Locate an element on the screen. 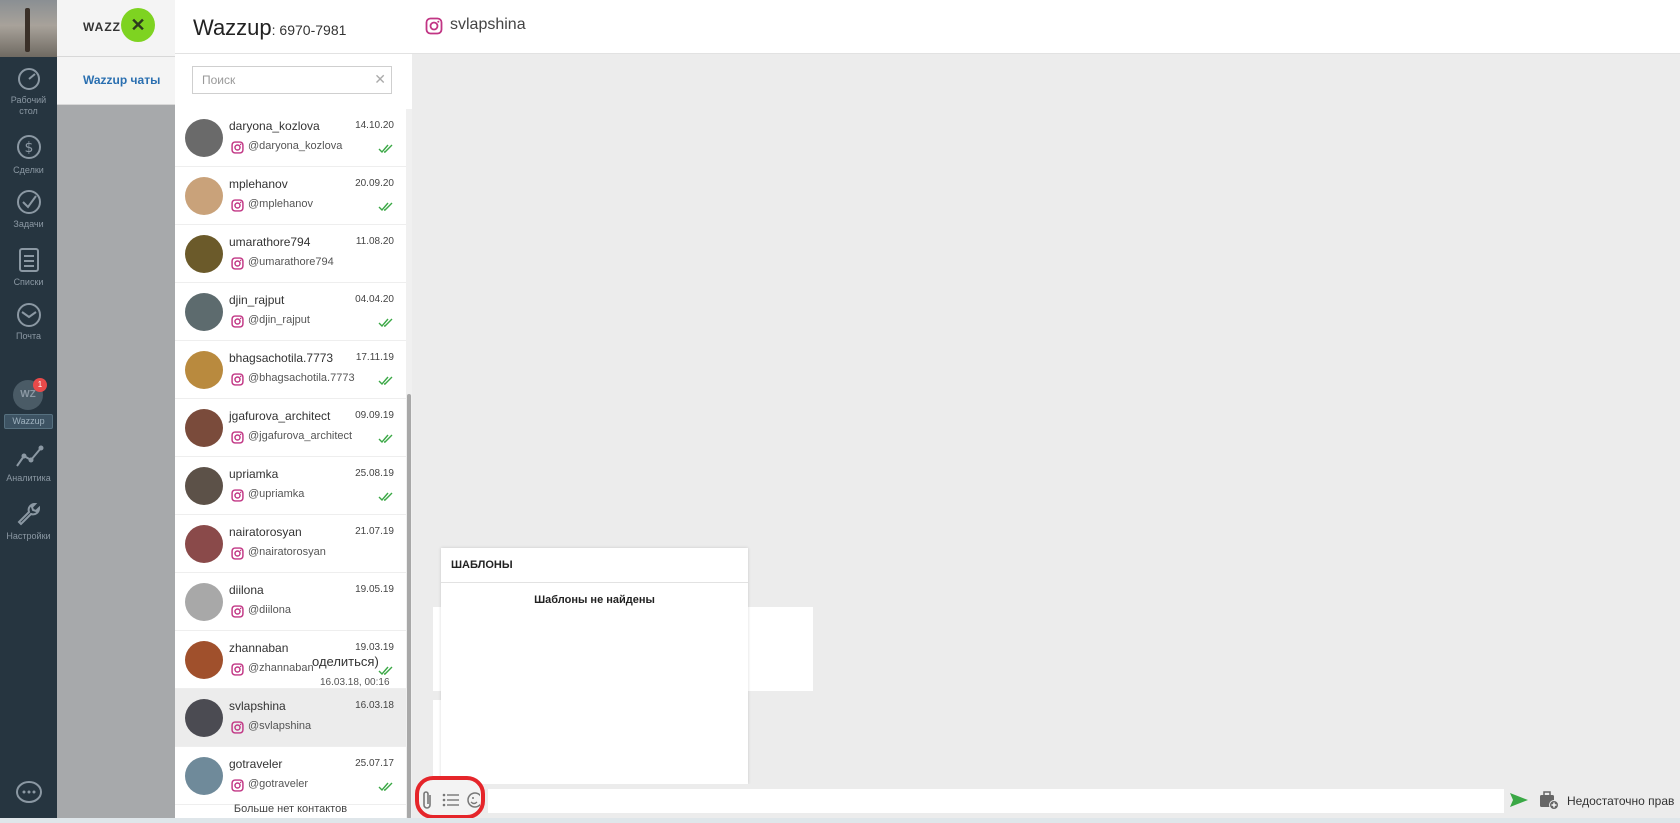 This screenshot has width=1680, height=823. contact-row: mplehanov 20.09.20 @mplehanov is located at coordinates (290, 196).